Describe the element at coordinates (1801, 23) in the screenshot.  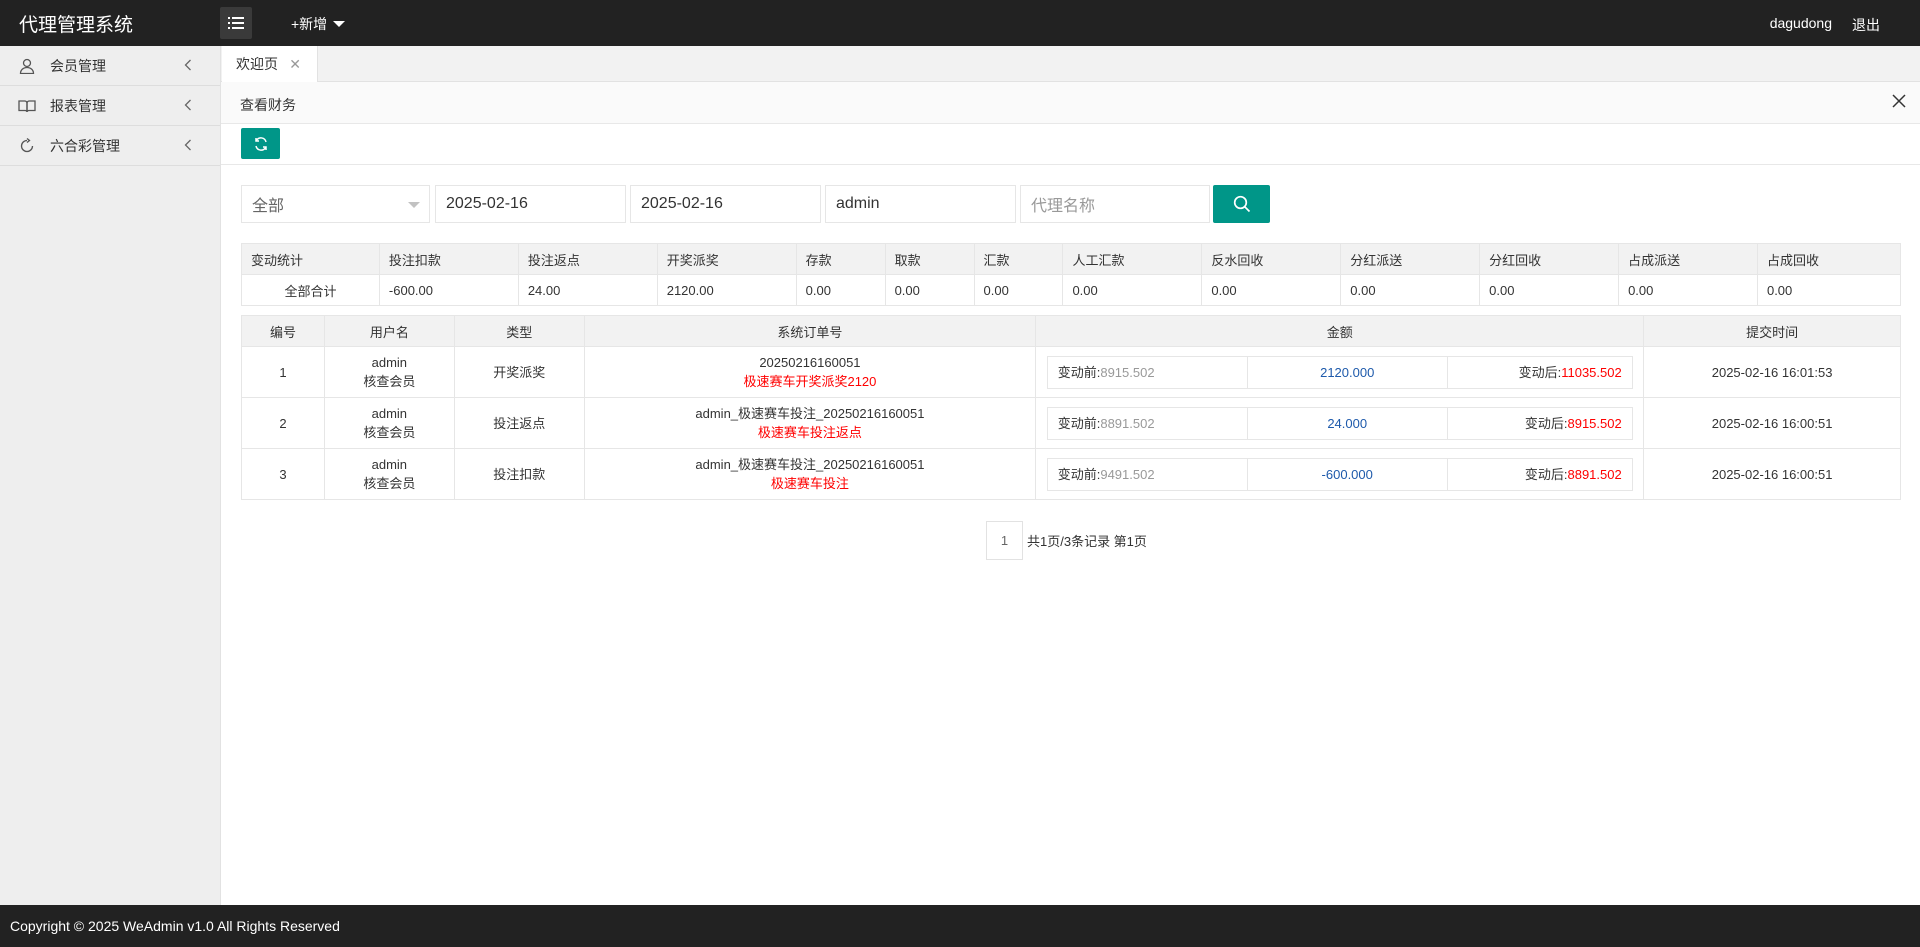
I see `username-link: dagudong` at that location.